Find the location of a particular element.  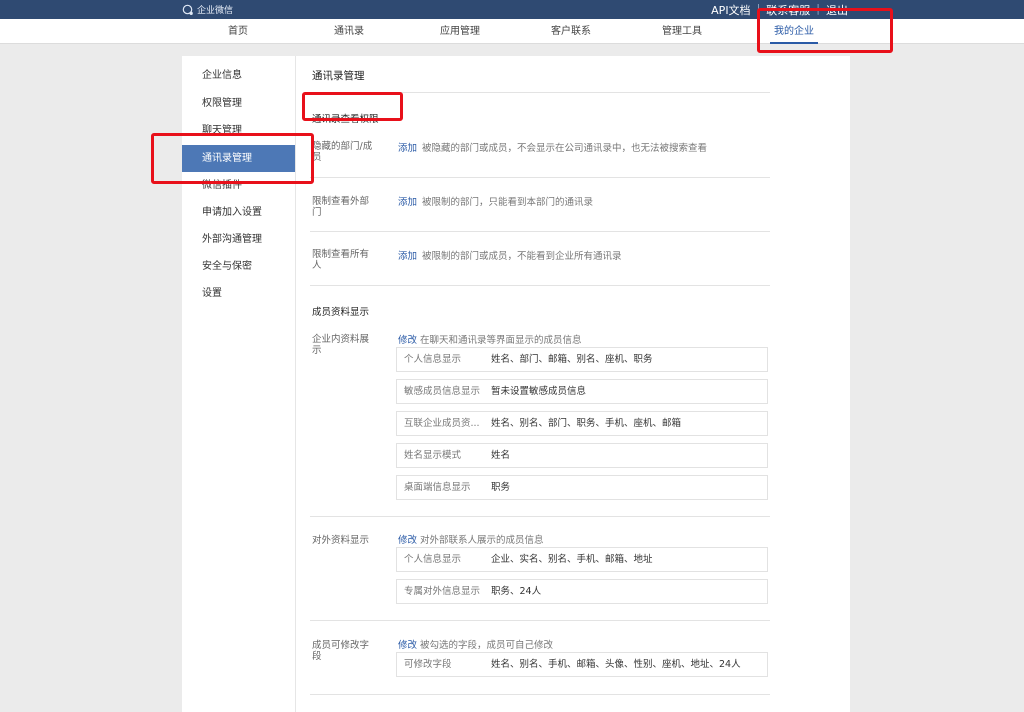

nav-tab-contacts: 通讯录 is located at coordinates (349, 31).